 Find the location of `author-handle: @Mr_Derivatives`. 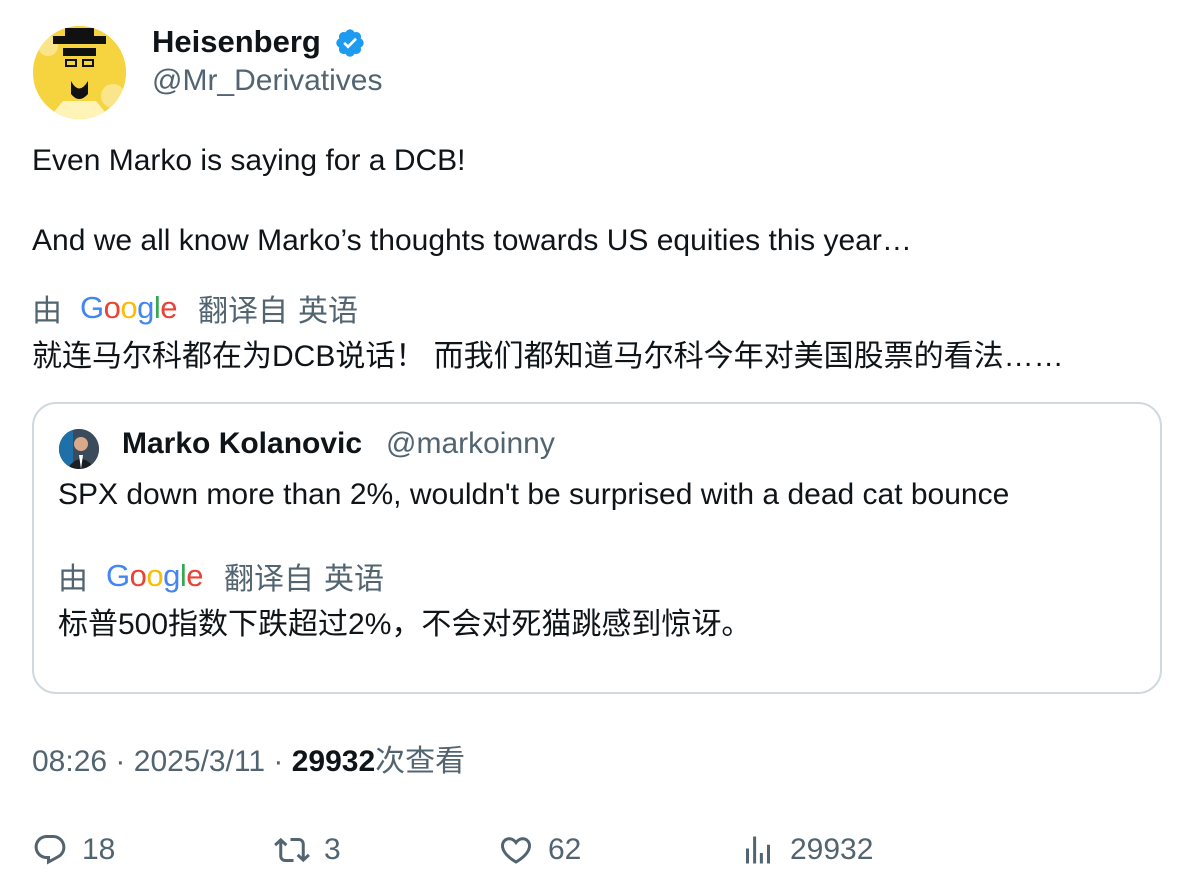

author-handle: @Mr_Derivatives is located at coordinates (267, 81).